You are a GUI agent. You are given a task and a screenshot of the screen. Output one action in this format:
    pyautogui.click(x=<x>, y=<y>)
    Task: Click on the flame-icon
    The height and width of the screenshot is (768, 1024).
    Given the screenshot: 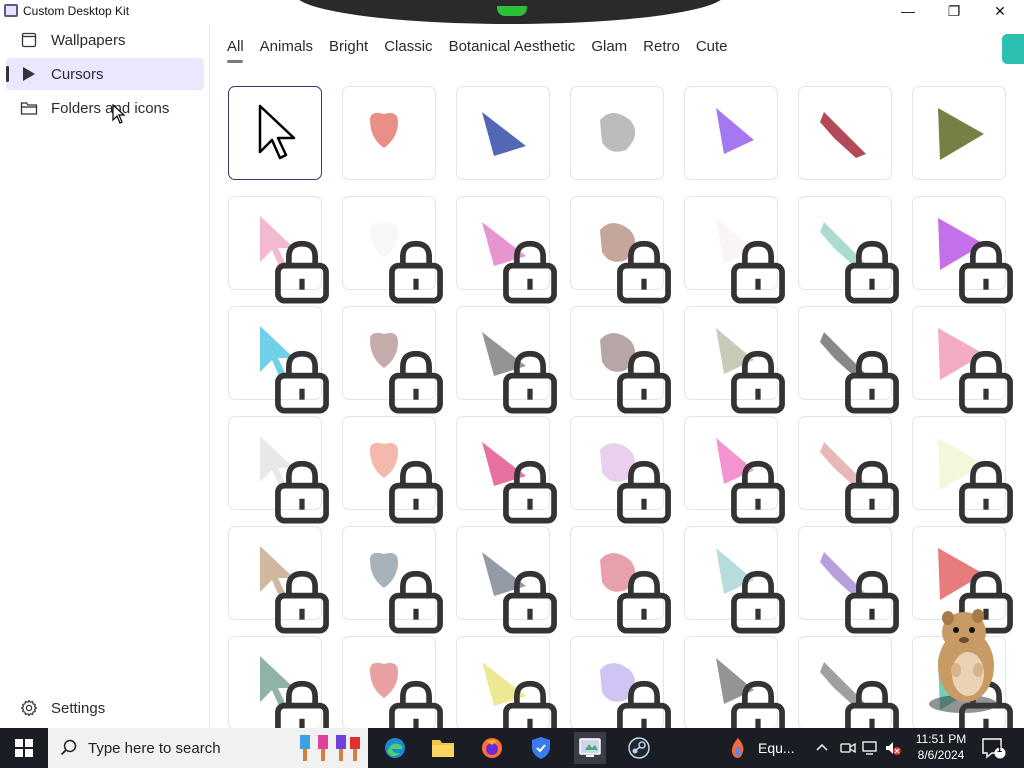 What is the action you would take?
    pyautogui.click(x=737, y=748)
    